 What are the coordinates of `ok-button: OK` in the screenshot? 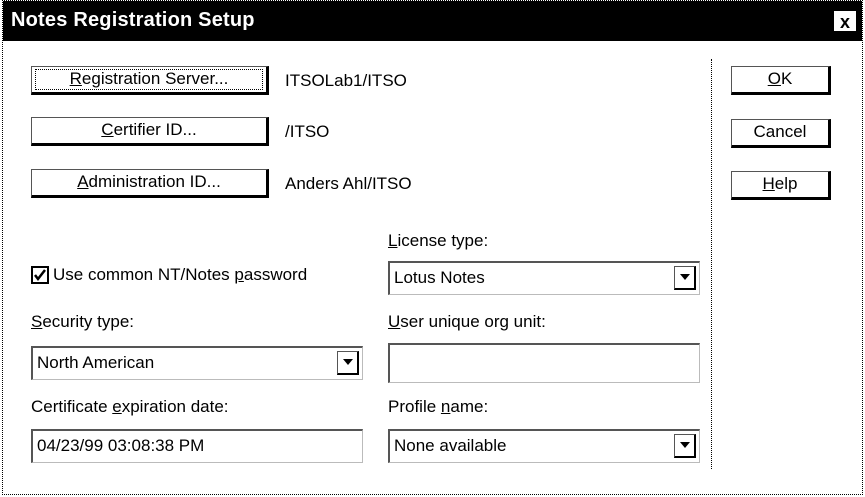 It's located at (781, 80).